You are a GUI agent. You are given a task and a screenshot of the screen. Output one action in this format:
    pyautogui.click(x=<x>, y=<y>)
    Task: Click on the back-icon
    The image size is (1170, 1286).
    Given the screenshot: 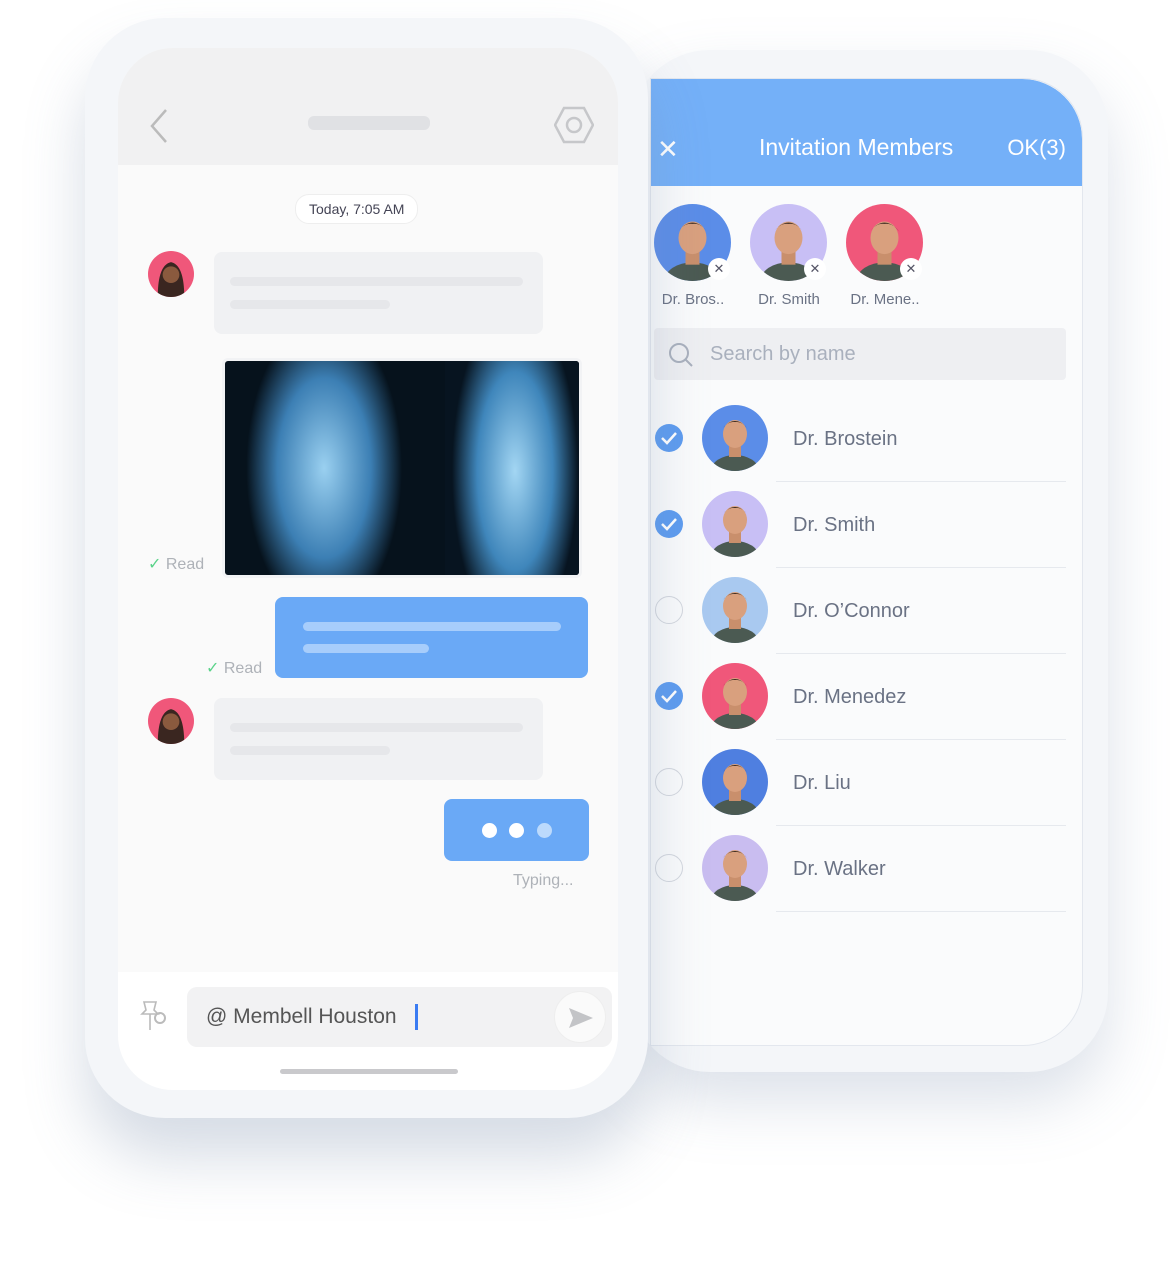 What is the action you would take?
    pyautogui.click(x=160, y=126)
    